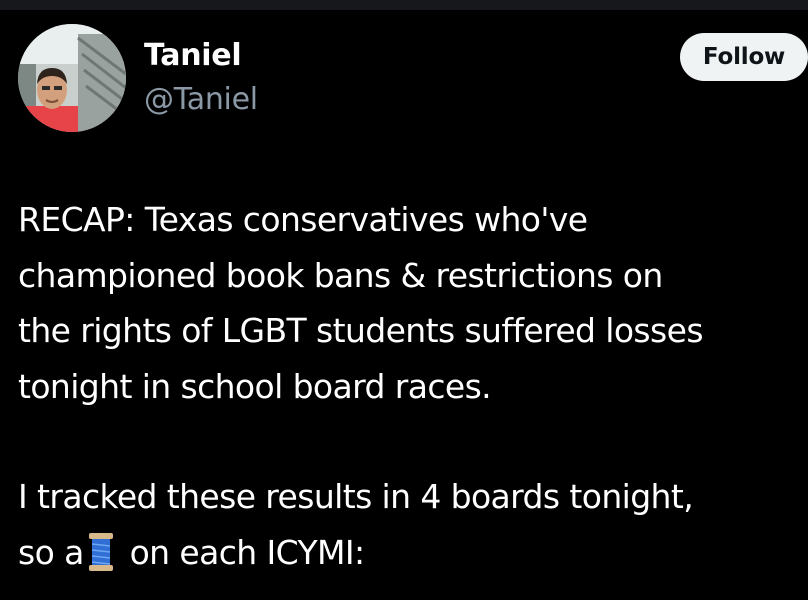 Image resolution: width=808 pixels, height=600 pixels. I want to click on avatar, so click(72, 78).